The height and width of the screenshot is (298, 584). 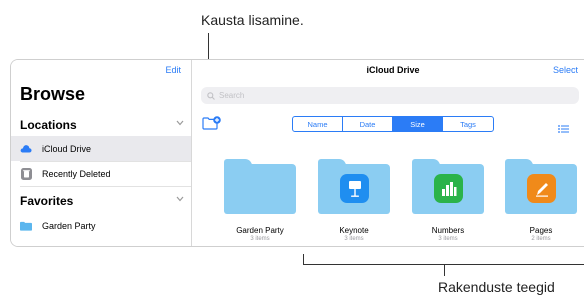 I want to click on page-title: iCloud Drive, so click(x=393, y=70).